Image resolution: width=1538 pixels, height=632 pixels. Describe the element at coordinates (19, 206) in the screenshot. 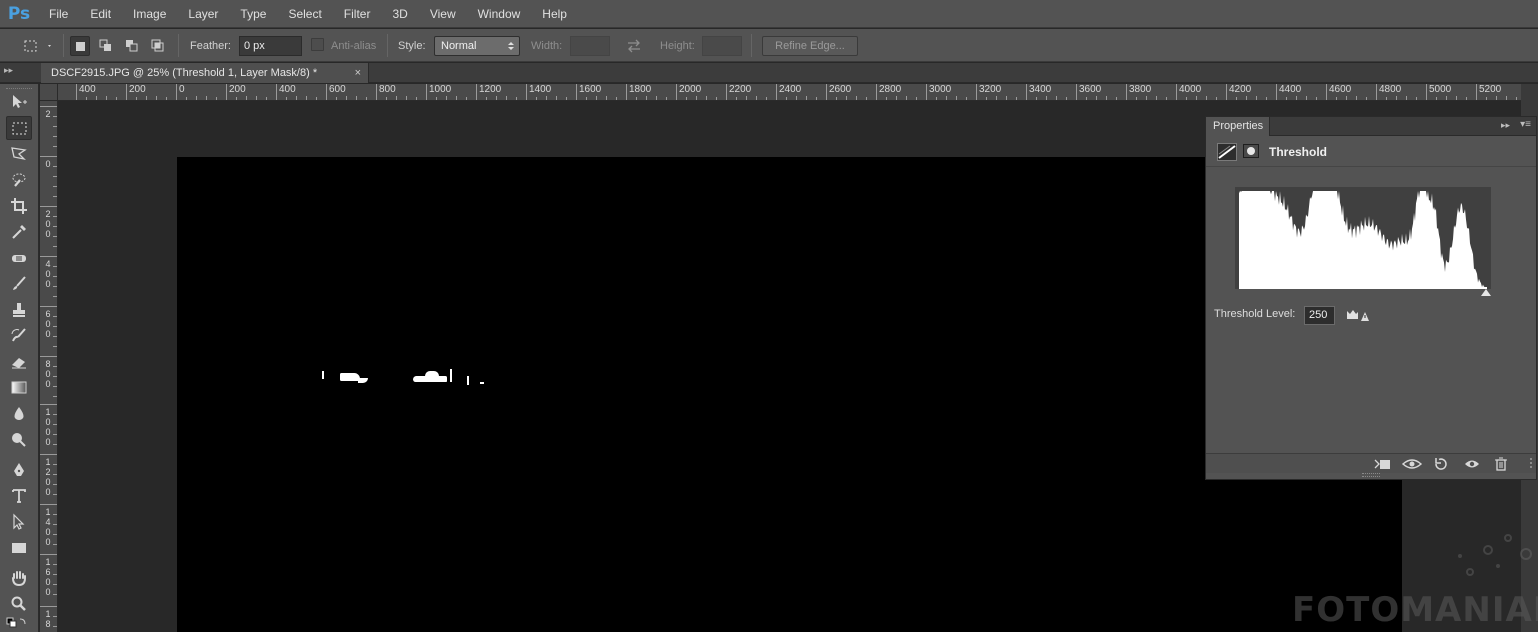

I see `crop-tool` at that location.